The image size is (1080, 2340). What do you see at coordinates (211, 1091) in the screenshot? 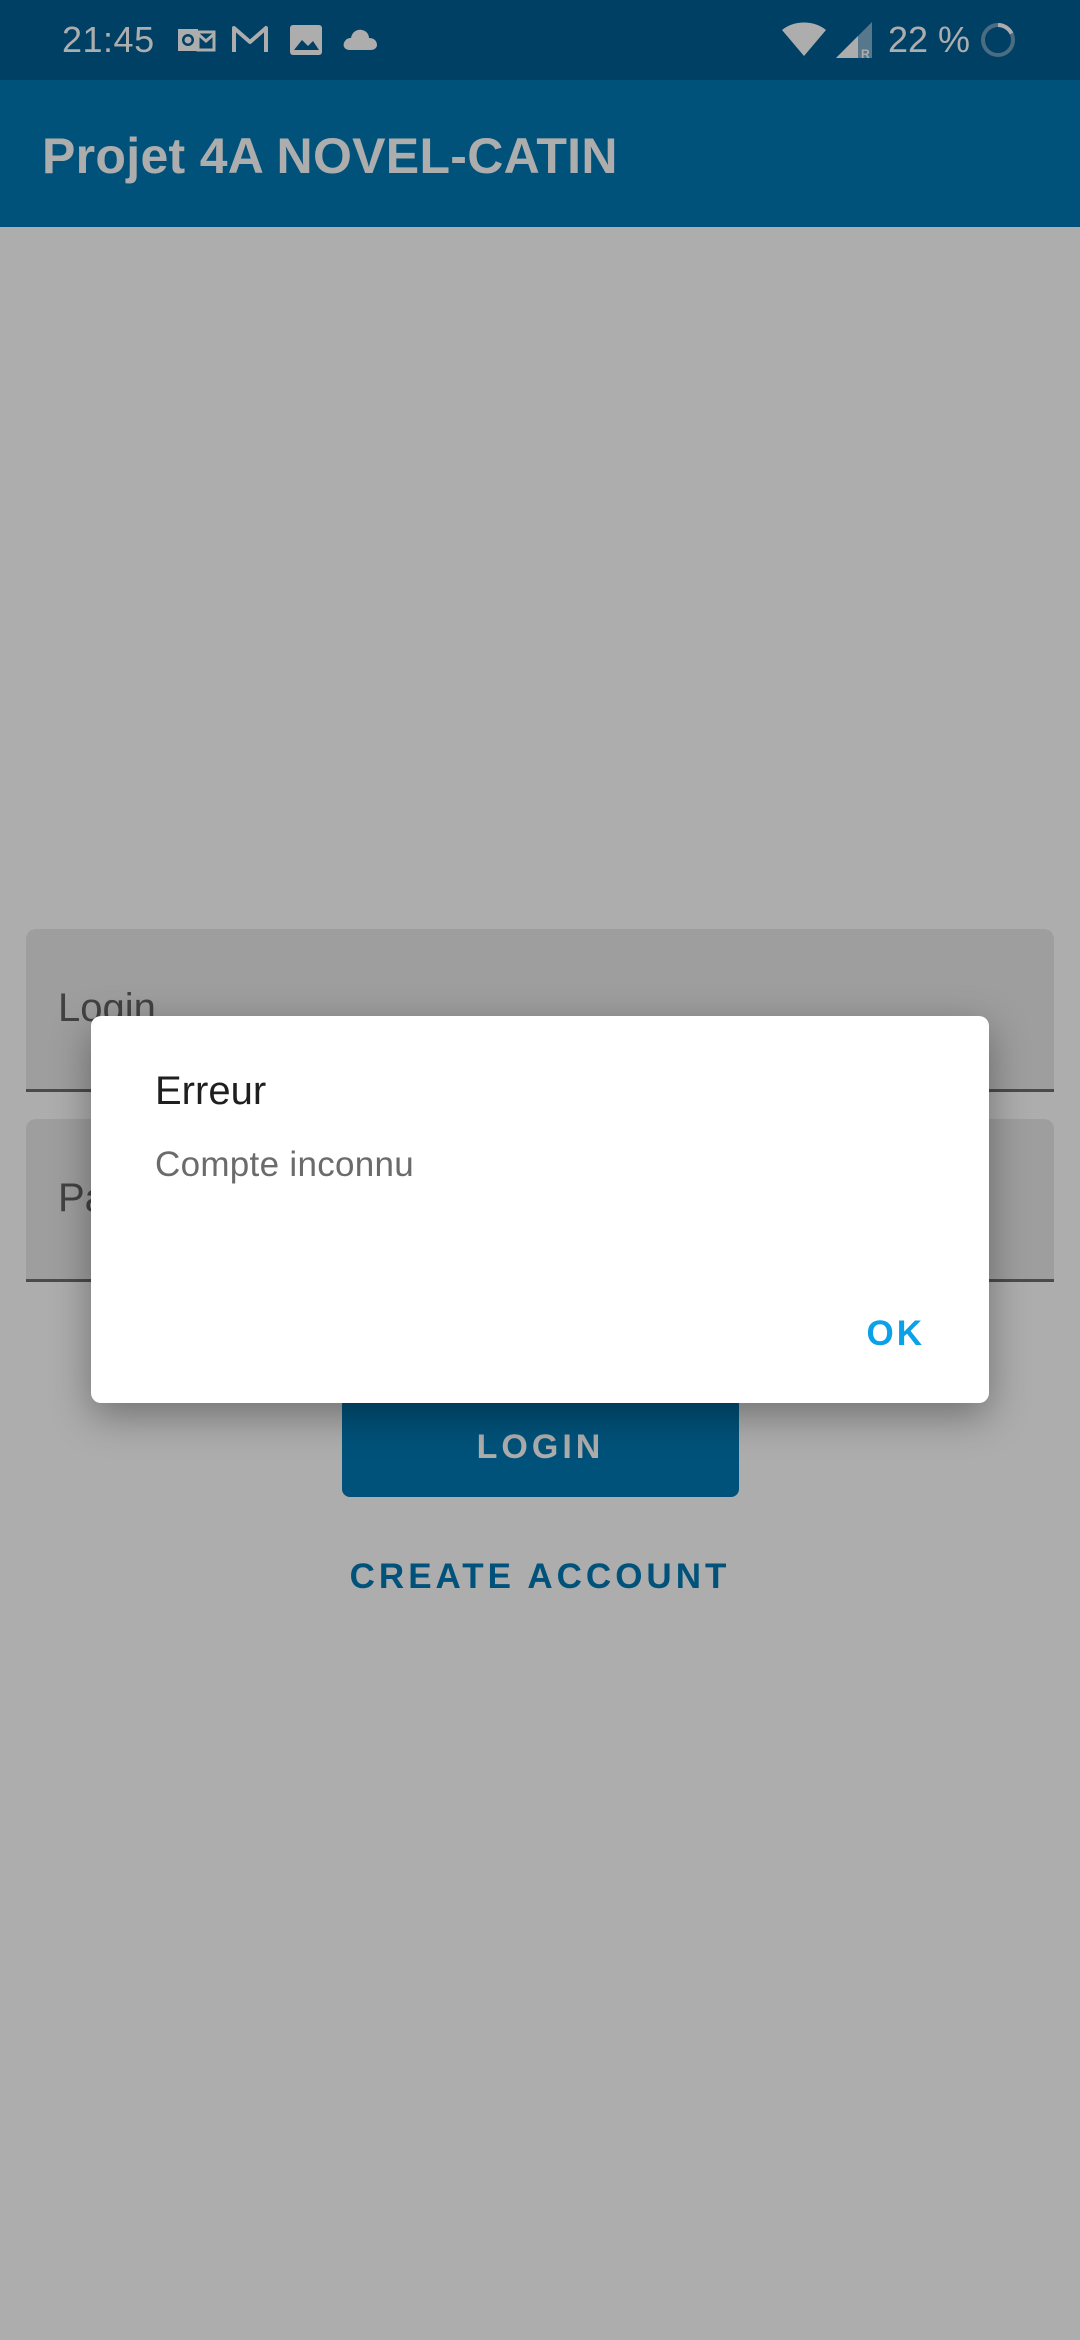
I see `dialog-title: Erreur` at bounding box center [211, 1091].